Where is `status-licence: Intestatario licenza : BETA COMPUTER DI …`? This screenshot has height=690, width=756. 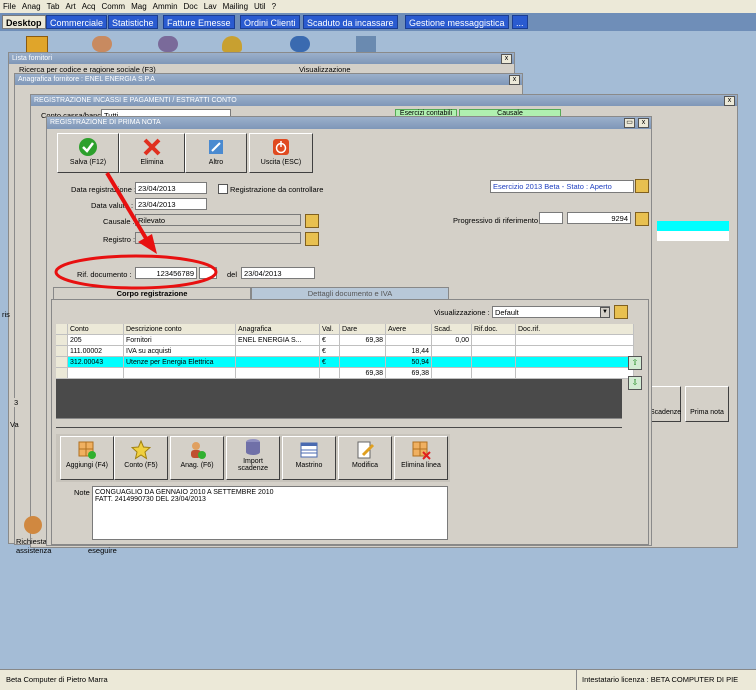
status-licence: Intestatario licenza : BETA COMPUTER DI … is located at coordinates (660, 679).